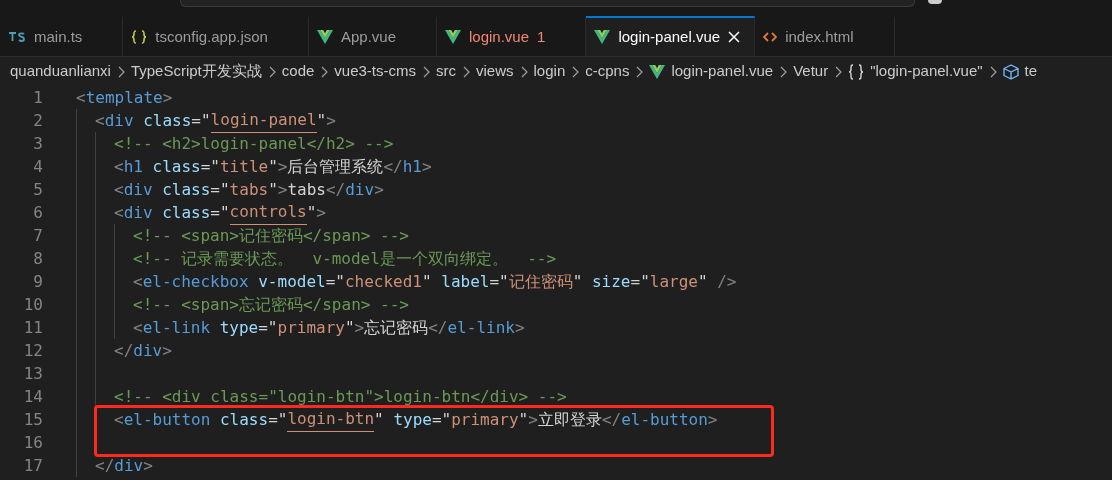  What do you see at coordinates (935, 2) in the screenshot?
I see `account-icon` at bounding box center [935, 2].